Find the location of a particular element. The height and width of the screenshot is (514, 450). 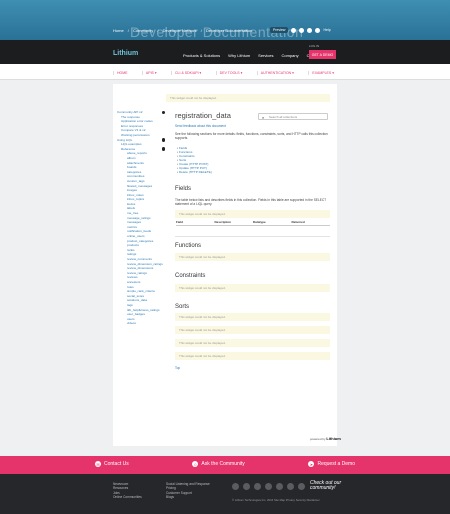

sidebar-item-label: boards is located at coordinates (132, 167).